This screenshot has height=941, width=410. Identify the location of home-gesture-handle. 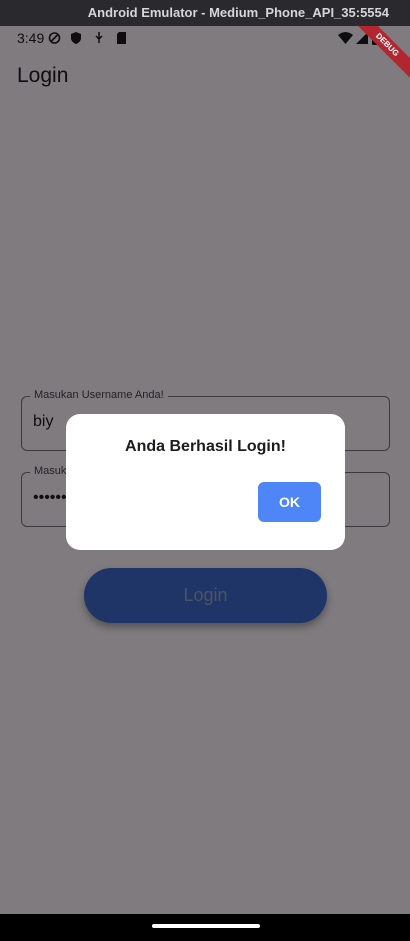
(206, 926).